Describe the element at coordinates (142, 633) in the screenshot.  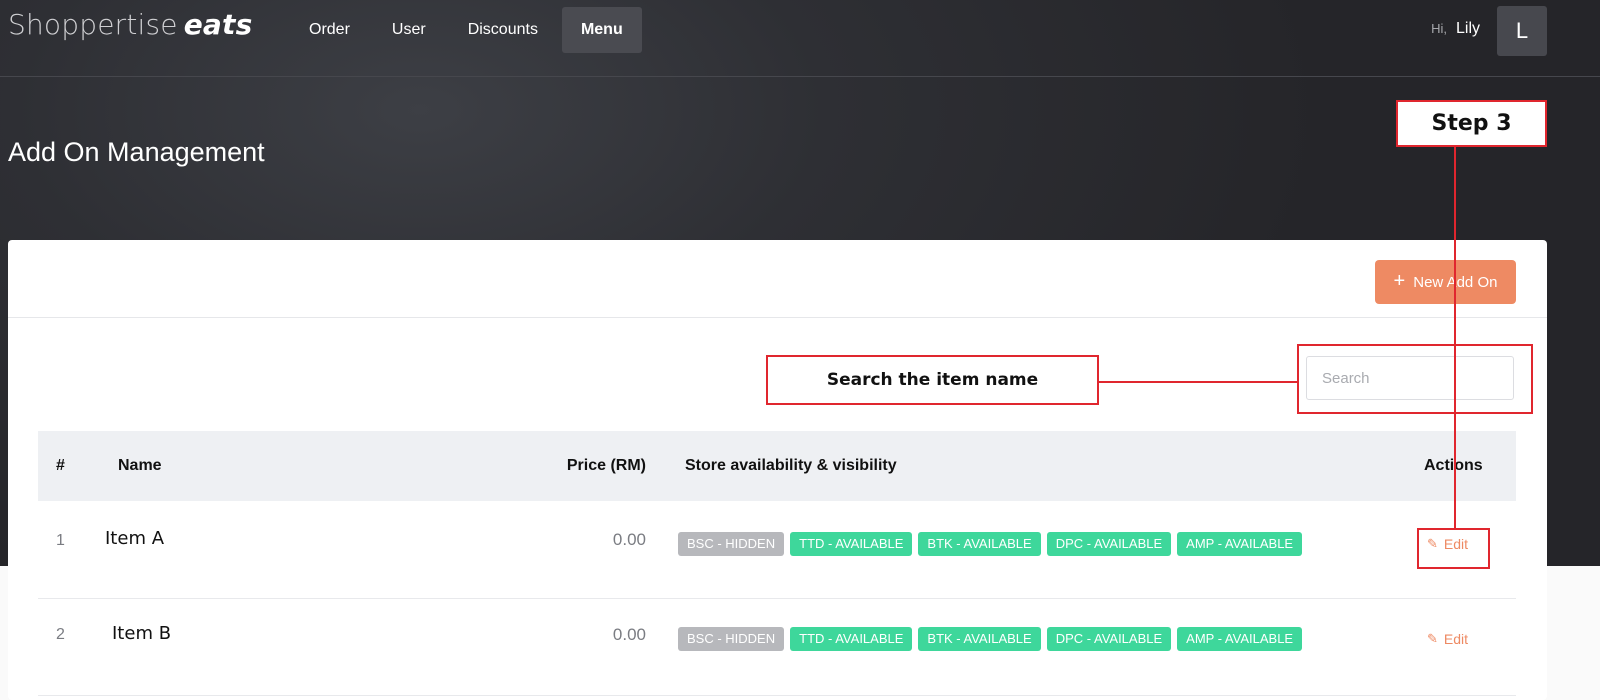
I see `row-name: Item B` at that location.